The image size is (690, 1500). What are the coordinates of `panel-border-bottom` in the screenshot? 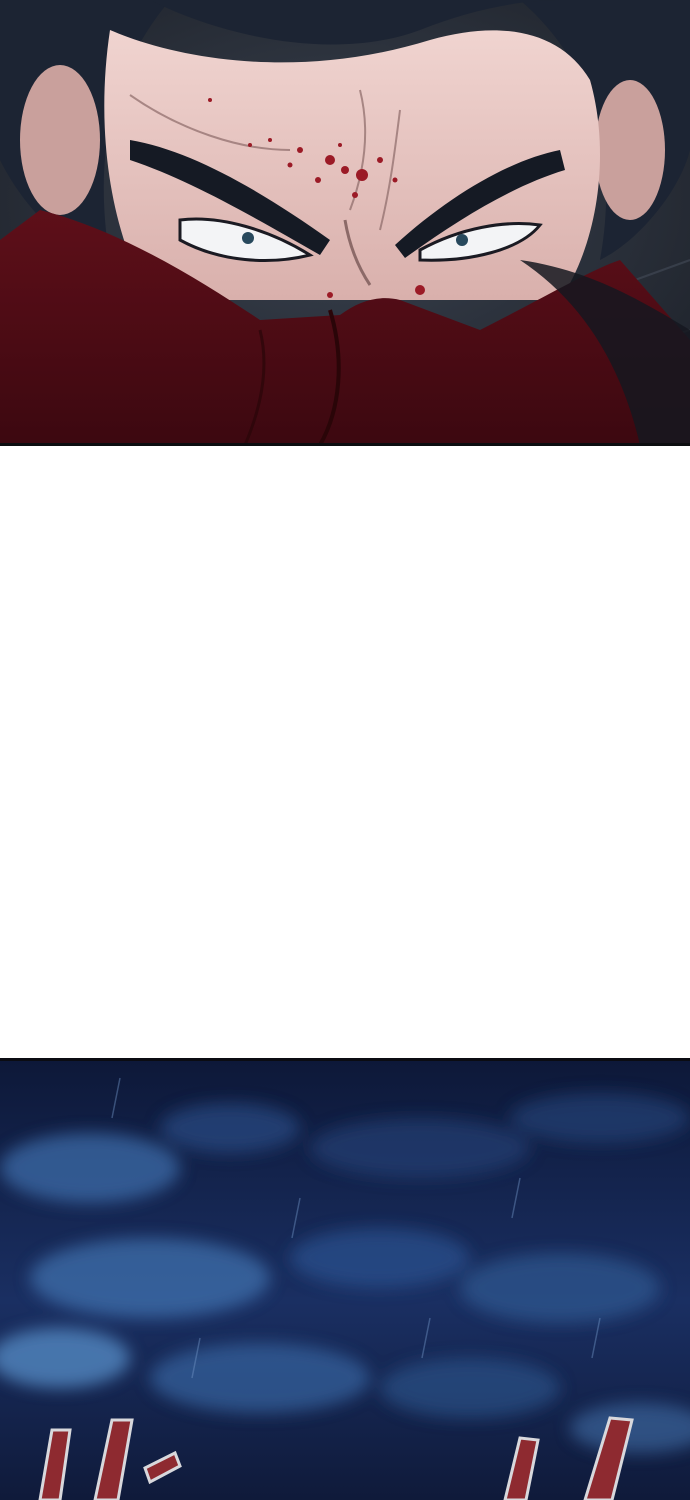 It's located at (345, 1059).